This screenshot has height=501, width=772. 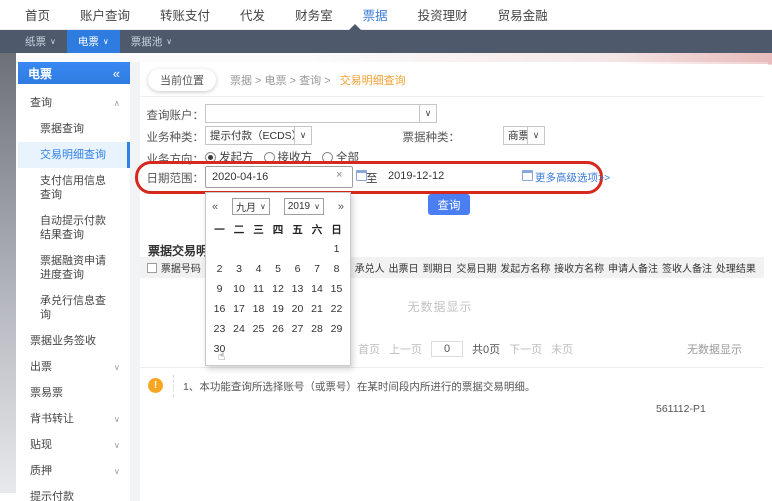 What do you see at coordinates (185, 14) in the screenshot?
I see `top-nav-item: 转账支付` at bounding box center [185, 14].